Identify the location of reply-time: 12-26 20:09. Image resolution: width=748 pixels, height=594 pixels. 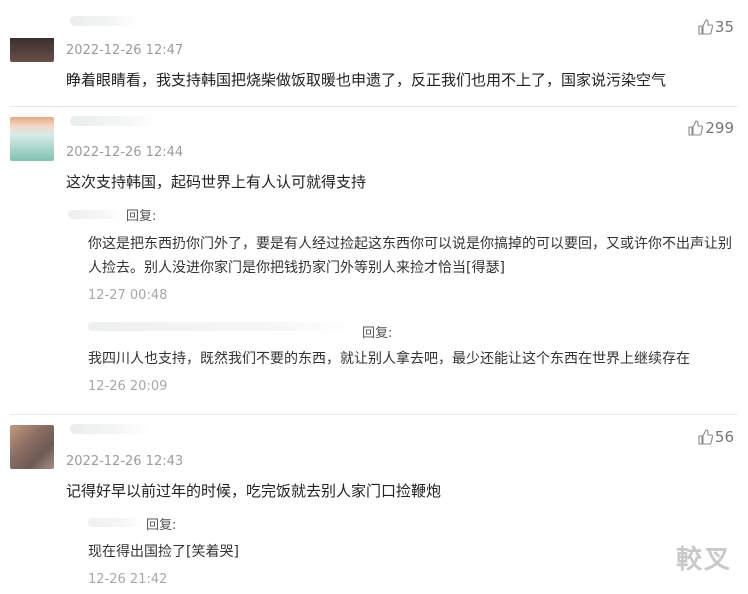
(128, 386).